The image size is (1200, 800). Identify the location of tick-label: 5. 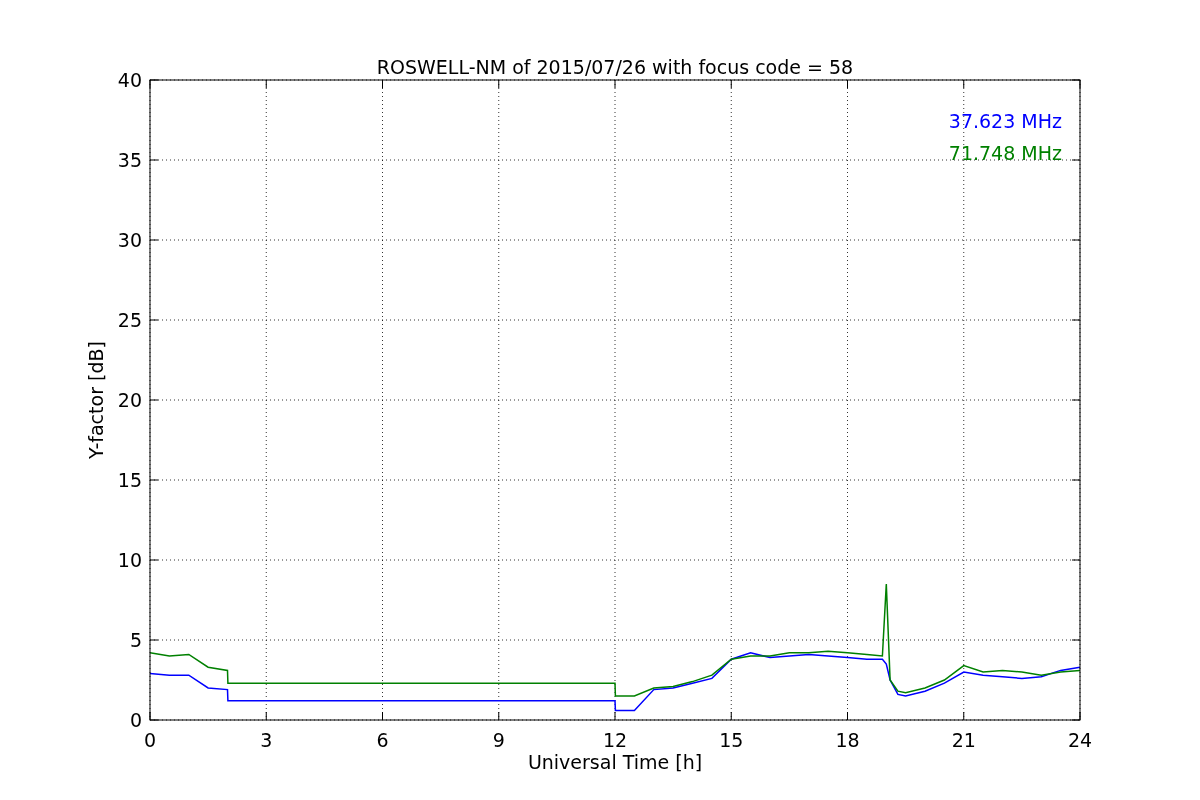
(135, 640).